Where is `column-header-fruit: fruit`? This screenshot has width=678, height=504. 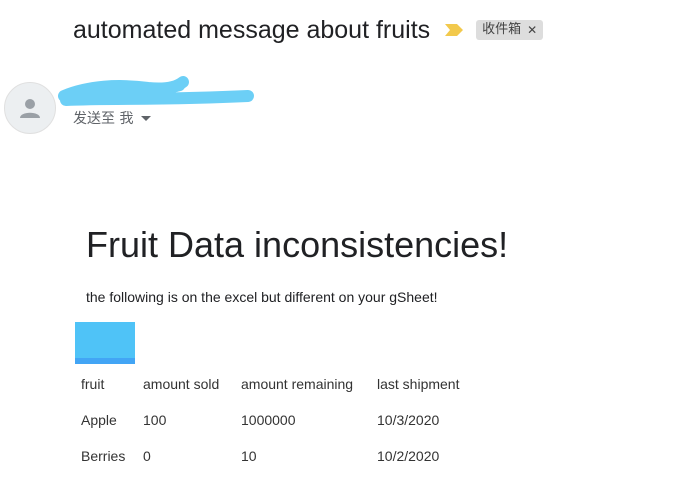 column-header-fruit: fruit is located at coordinates (93, 384).